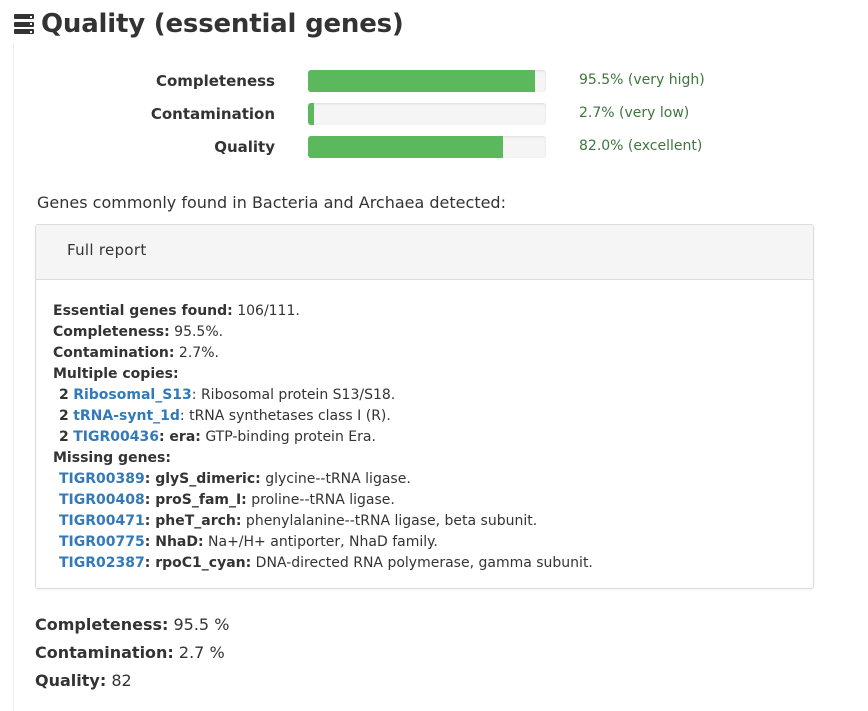 The image size is (868, 711). What do you see at coordinates (199, 624) in the screenshot?
I see `summary-completeness-value: 95.5 %` at bounding box center [199, 624].